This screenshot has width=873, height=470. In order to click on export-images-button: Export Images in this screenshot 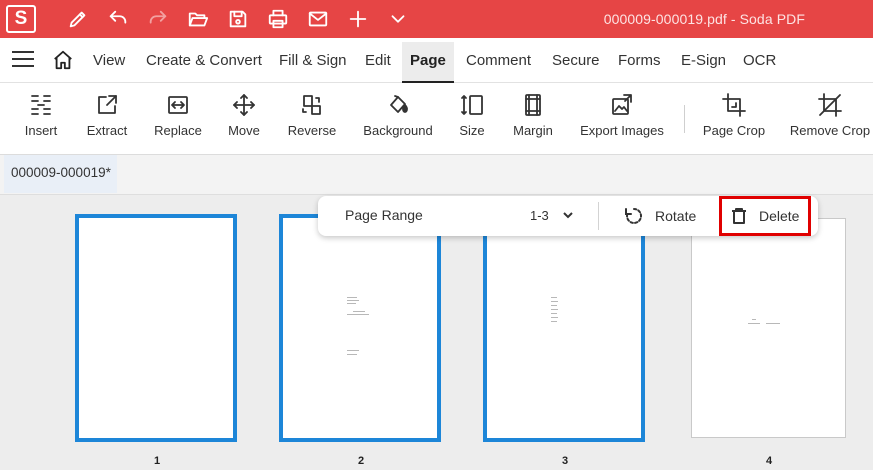, I will do `click(622, 119)`.